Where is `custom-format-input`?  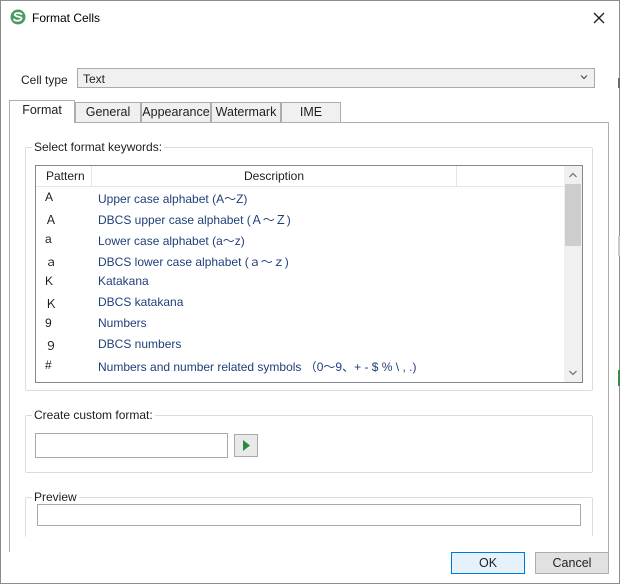 custom-format-input is located at coordinates (131, 445).